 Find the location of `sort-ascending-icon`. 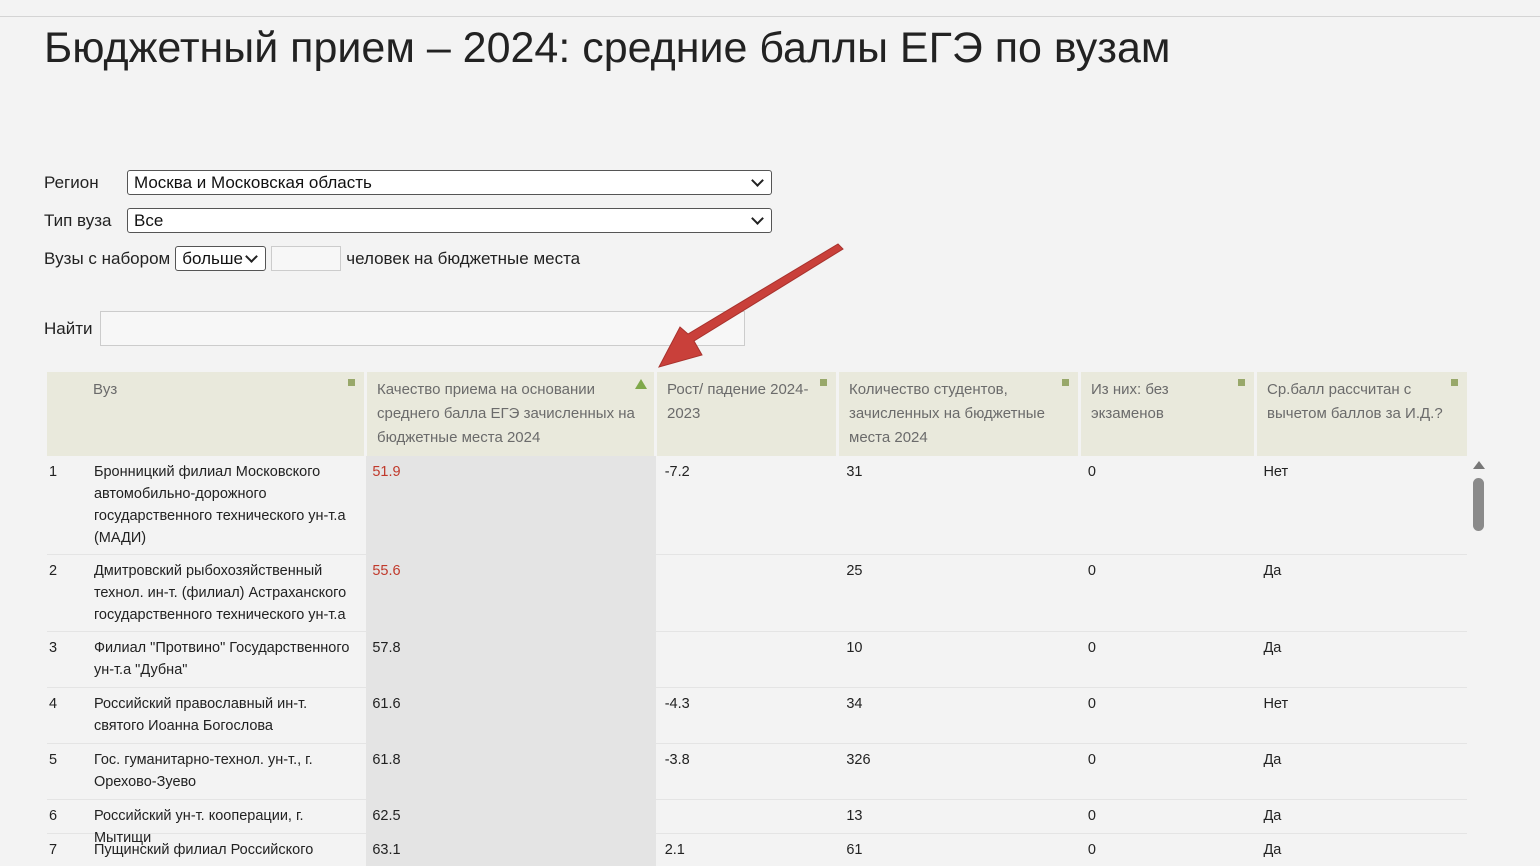

sort-ascending-icon is located at coordinates (641, 384).